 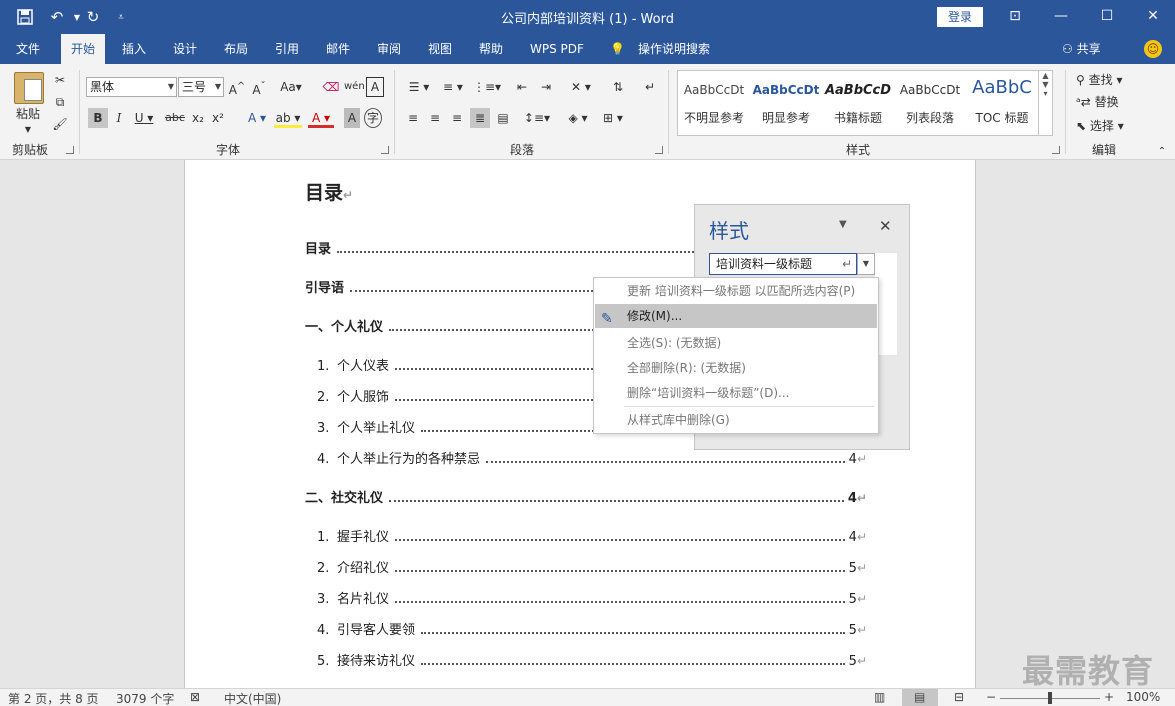 What do you see at coordinates (592, 536) in the screenshot?
I see `toc-entry: 1. 握手礼仪 4 ↵` at bounding box center [592, 536].